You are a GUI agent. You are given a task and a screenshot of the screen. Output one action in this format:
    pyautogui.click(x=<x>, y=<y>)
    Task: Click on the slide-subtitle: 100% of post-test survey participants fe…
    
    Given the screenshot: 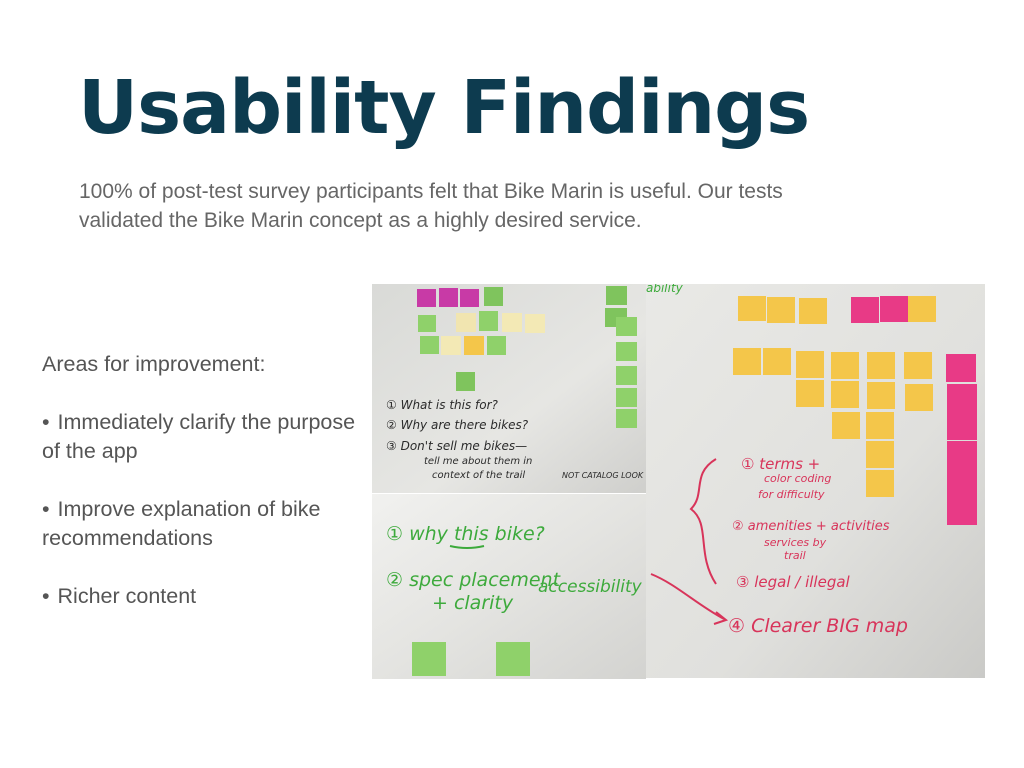 What is the action you would take?
    pyautogui.click(x=479, y=206)
    